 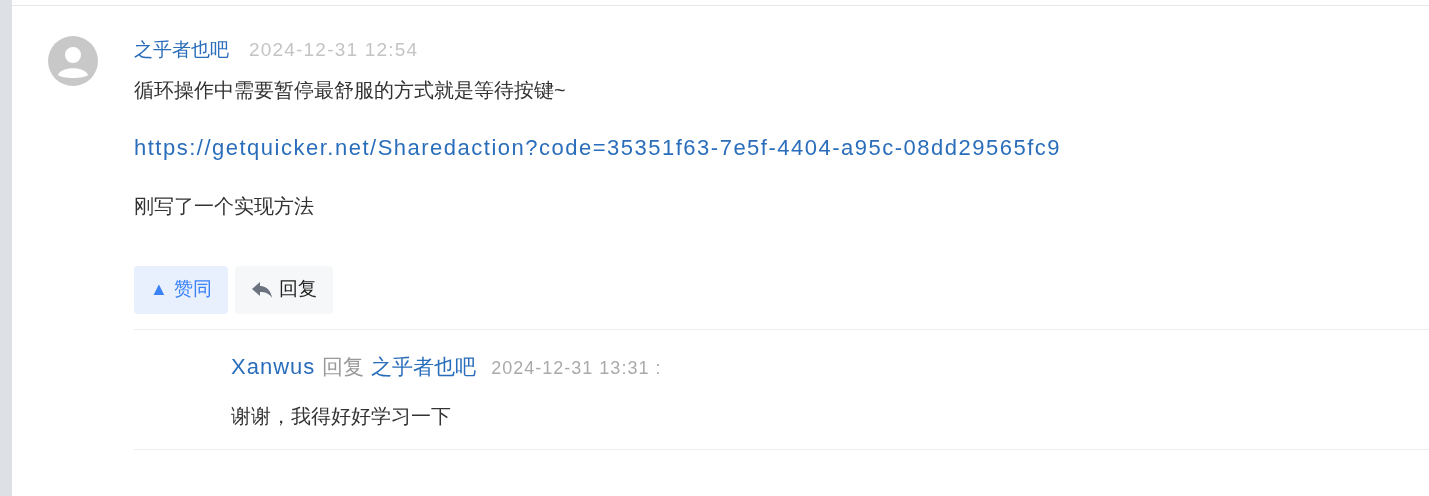 What do you see at coordinates (181, 50) in the screenshot?
I see `author-name: 之乎者也吧` at bounding box center [181, 50].